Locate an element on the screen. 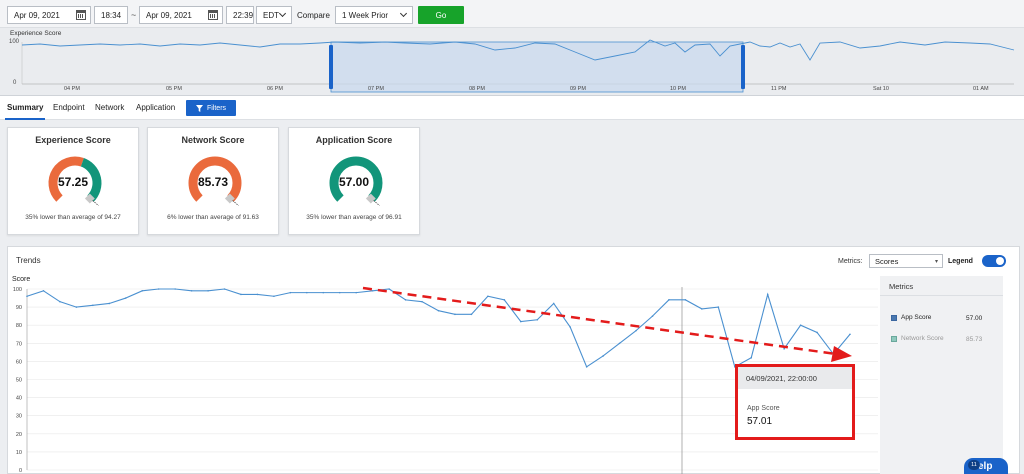 This screenshot has height=474, width=1024. help-badge: 11 is located at coordinates (974, 465).